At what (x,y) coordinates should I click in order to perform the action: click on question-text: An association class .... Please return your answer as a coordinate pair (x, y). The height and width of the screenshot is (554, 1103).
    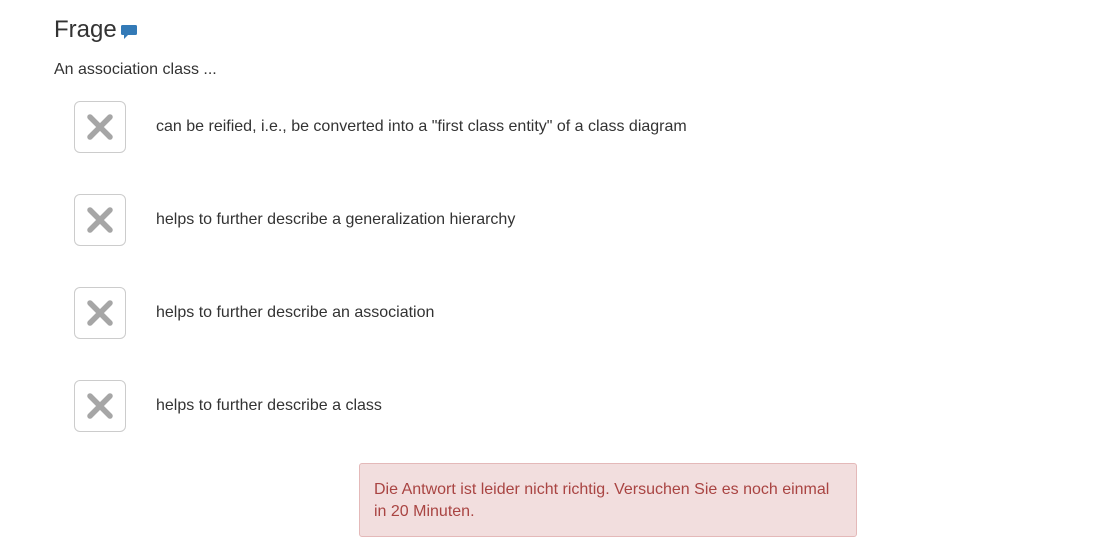
    Looking at the image, I should click on (135, 69).